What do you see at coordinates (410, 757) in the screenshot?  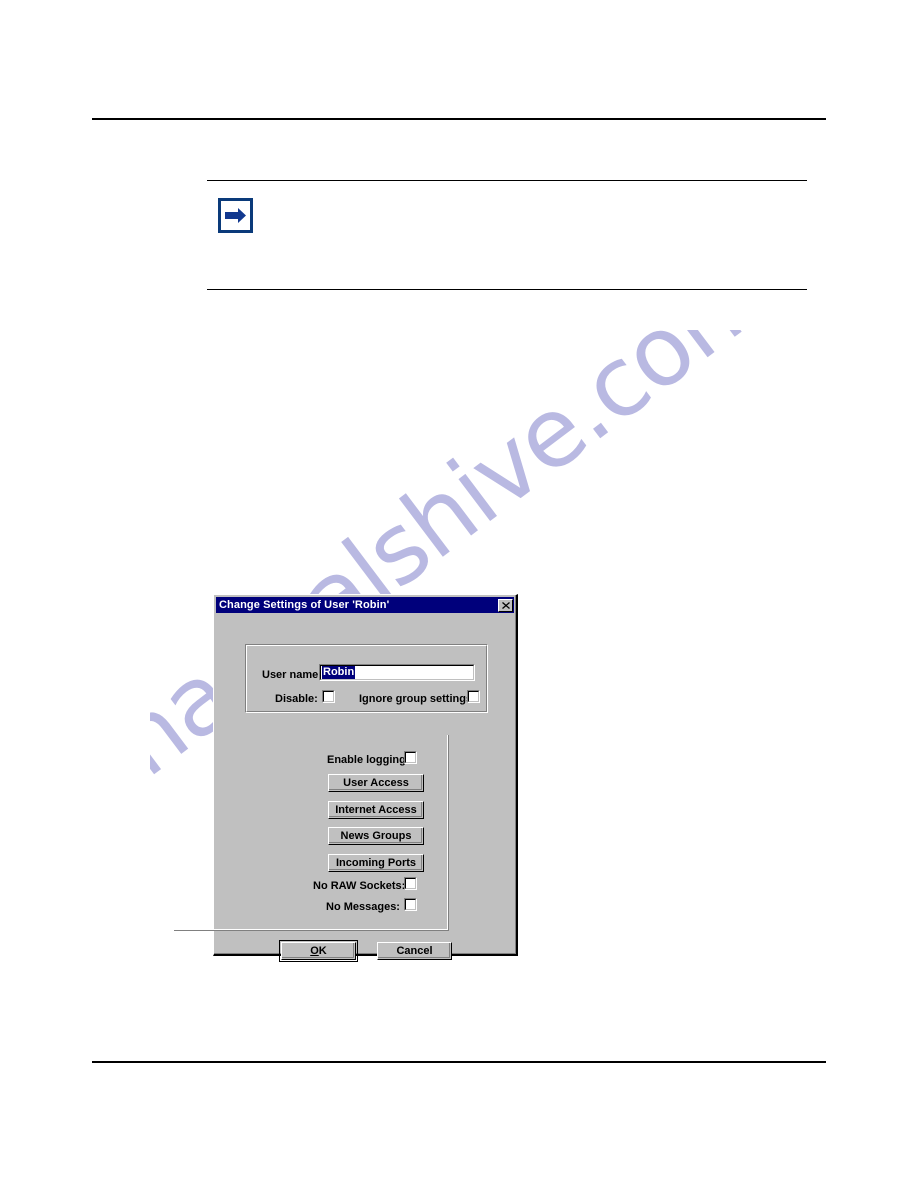 I see `enable-logging-checkbox` at bounding box center [410, 757].